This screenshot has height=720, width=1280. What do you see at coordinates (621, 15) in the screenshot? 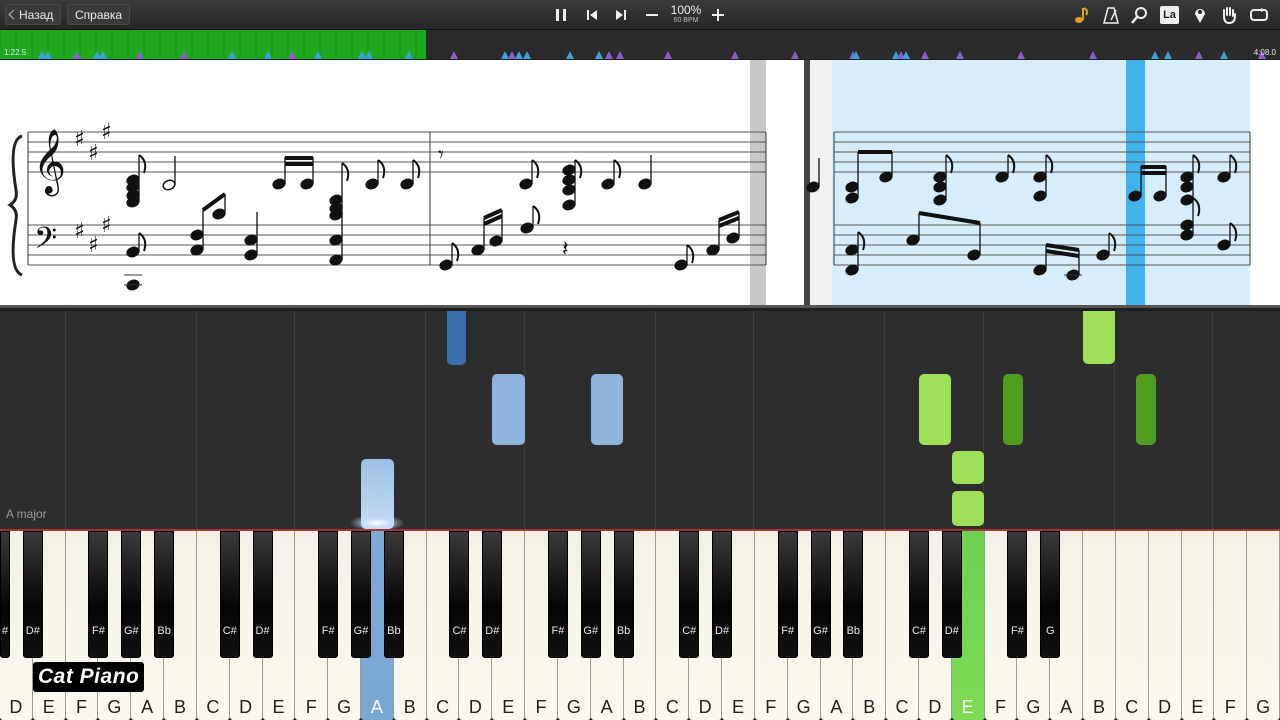
I see `next-icon` at bounding box center [621, 15].